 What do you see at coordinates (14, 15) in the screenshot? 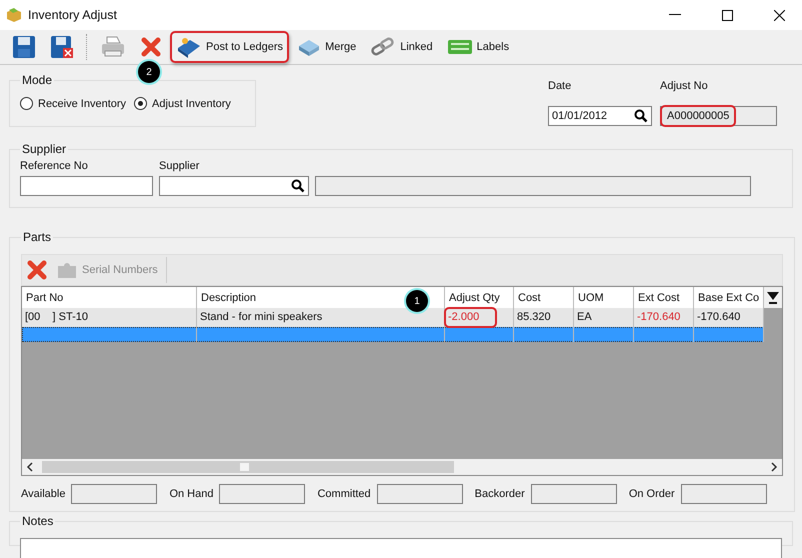
I see `box-icon` at bounding box center [14, 15].